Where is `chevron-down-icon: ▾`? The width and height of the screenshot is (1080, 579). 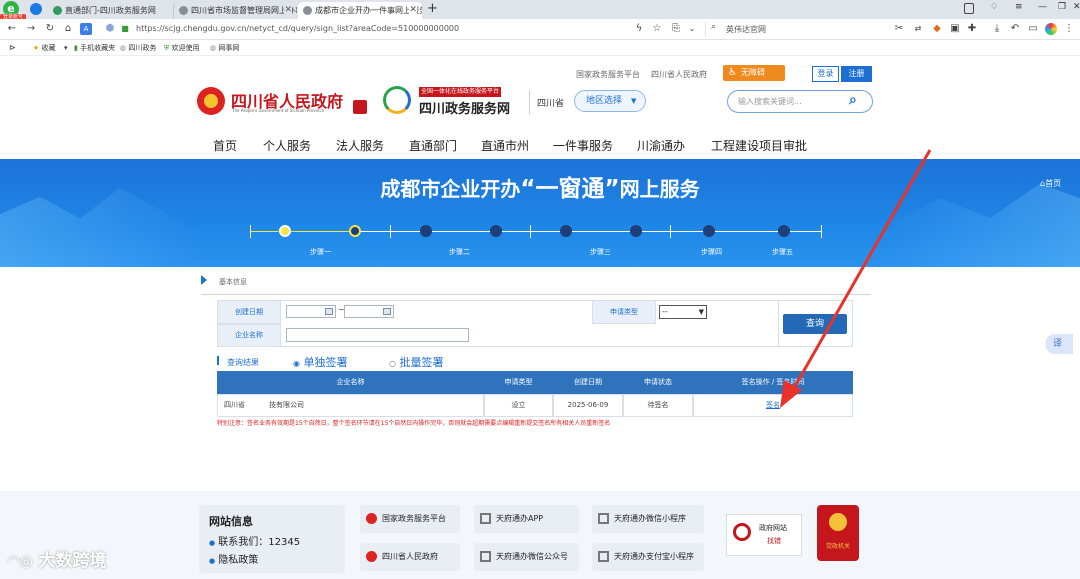
chevron-down-icon: ▾ is located at coordinates (66, 48).